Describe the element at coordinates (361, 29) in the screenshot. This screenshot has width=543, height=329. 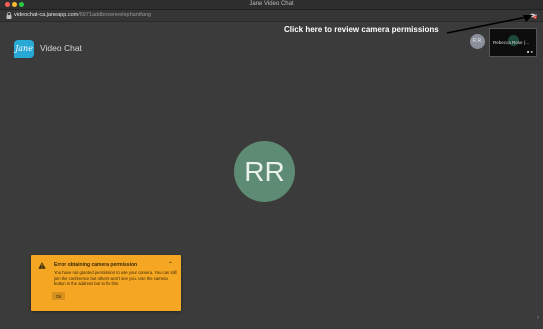
I see `annotation-text: Click here to review camera permissions` at that location.